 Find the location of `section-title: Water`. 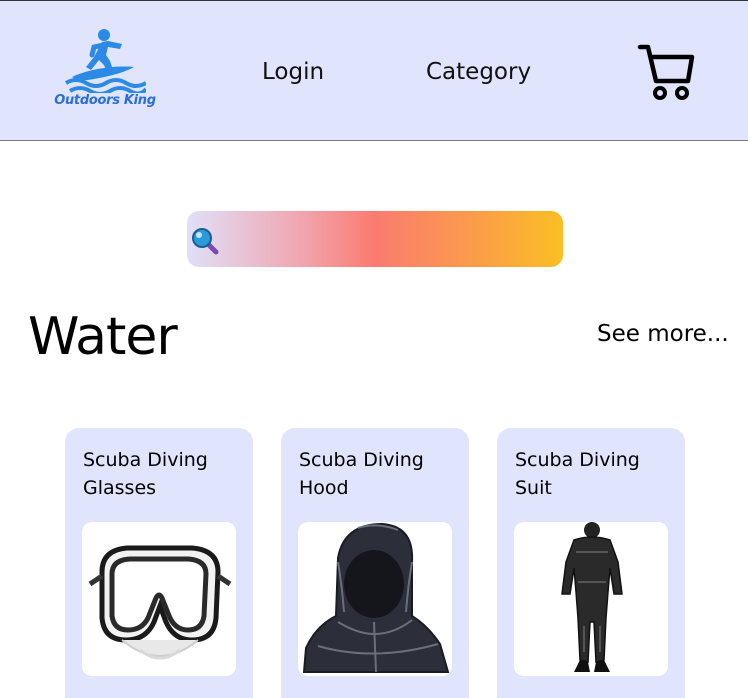

section-title: Water is located at coordinates (103, 337).